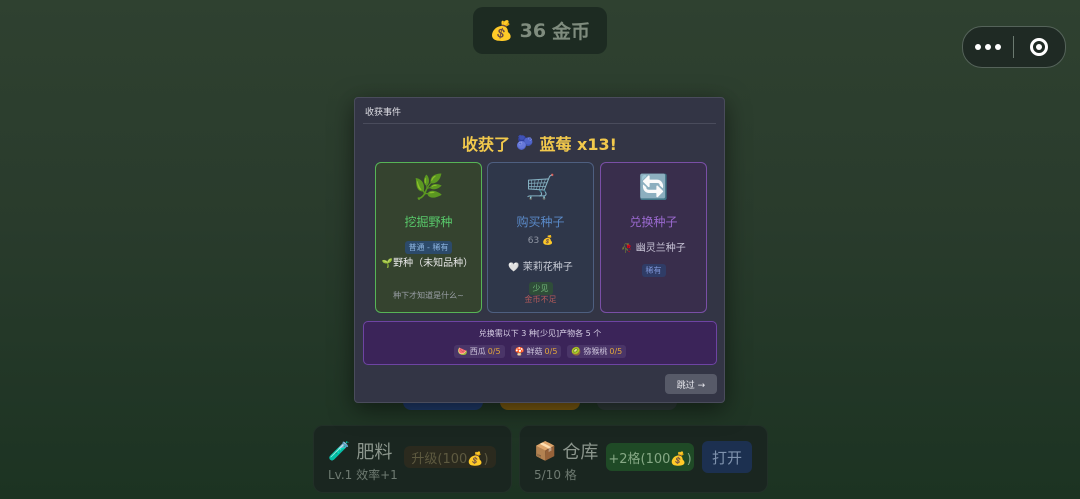 The image size is (1080, 499). What do you see at coordinates (547, 267) in the screenshot?
I see `reward-name: 茉莉花种子` at bounding box center [547, 267].